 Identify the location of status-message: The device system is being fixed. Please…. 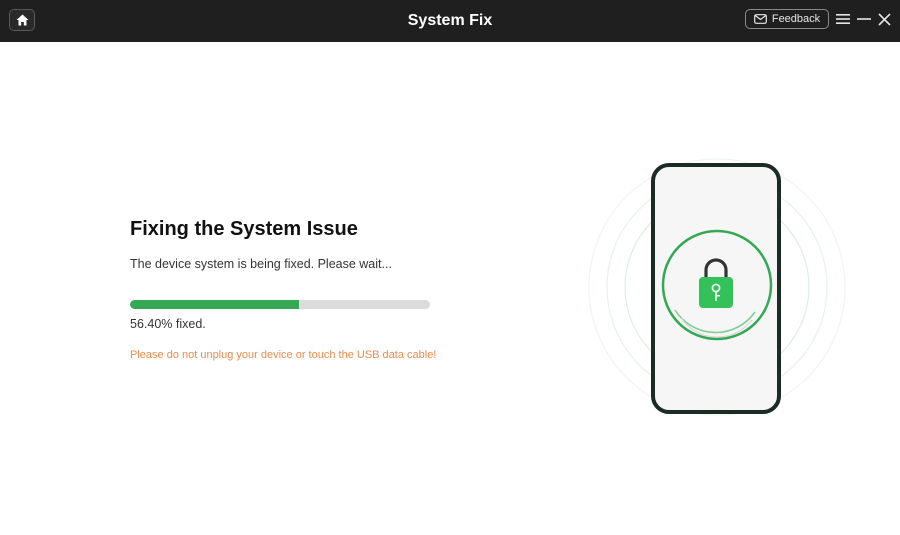
(261, 264).